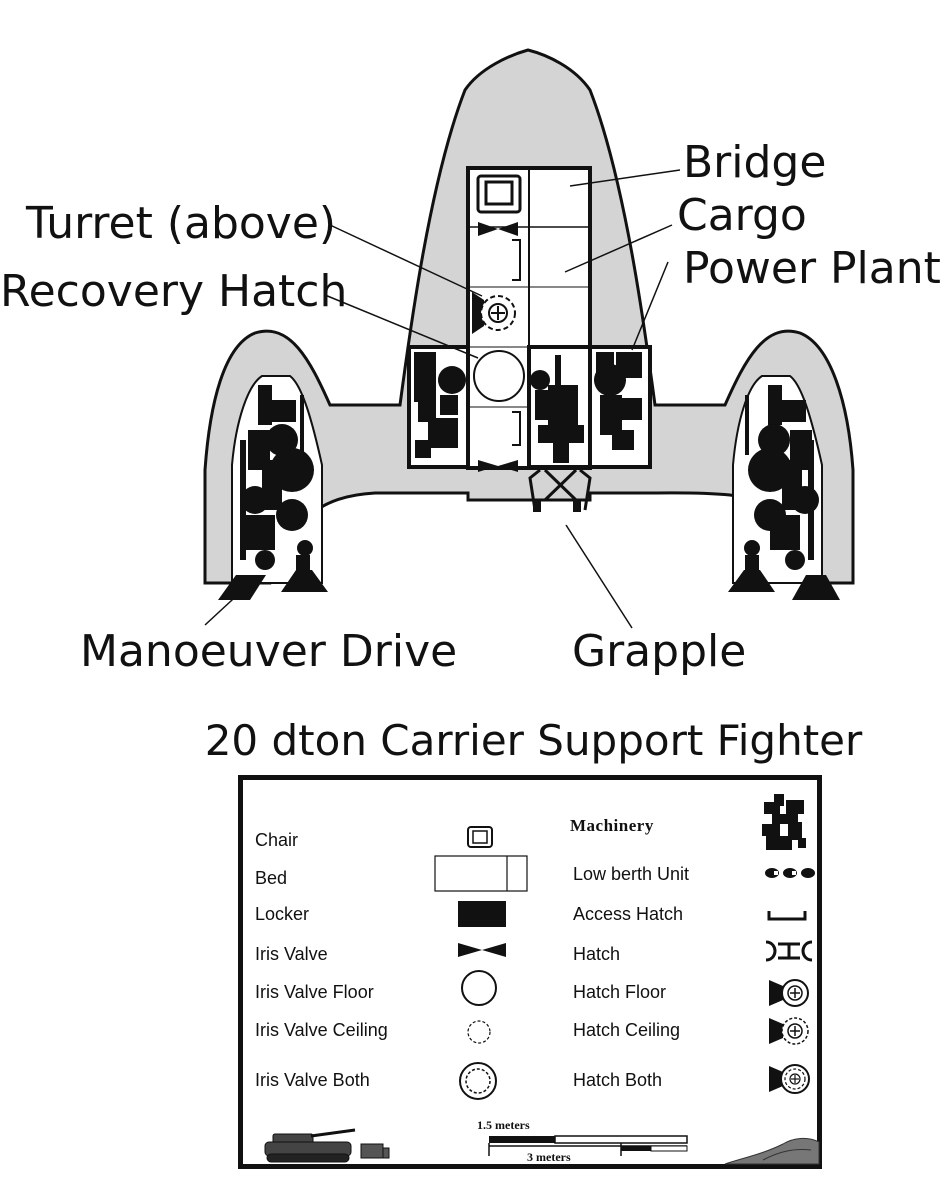  I want to click on legend-label-iris-valve-ceiling: Iris Valve Ceiling, so click(321, 1030).